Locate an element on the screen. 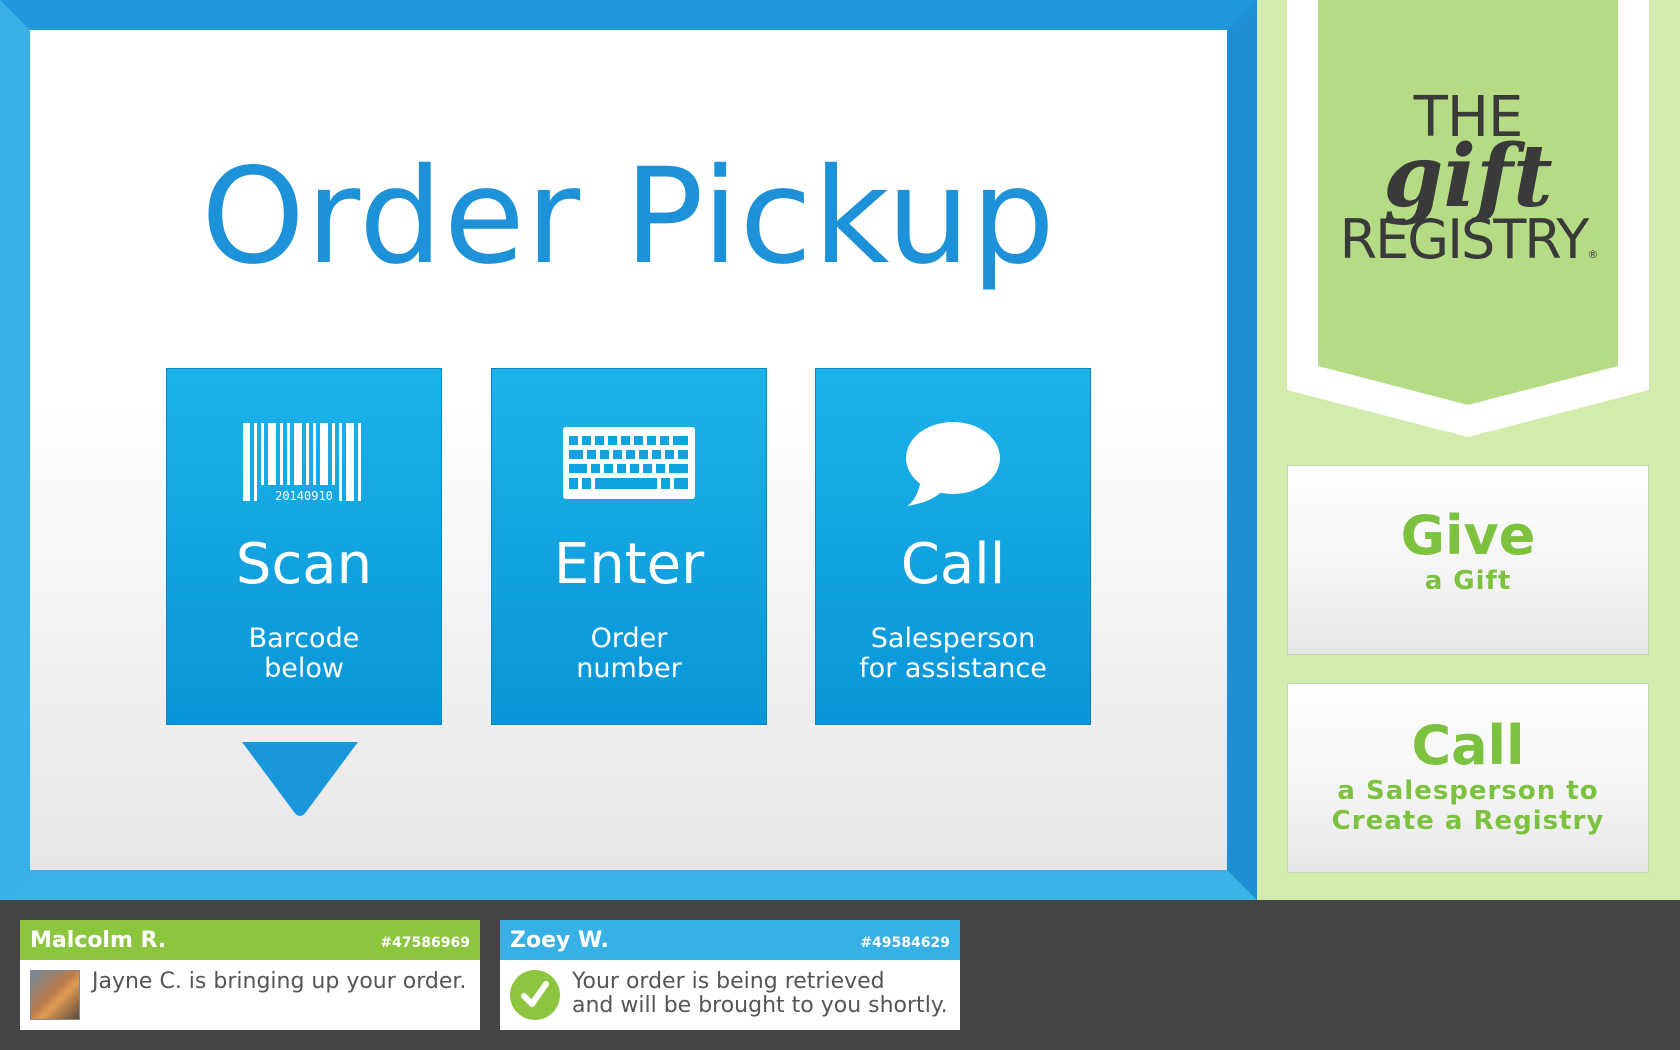  order-number: #47586969 is located at coordinates (425, 943).